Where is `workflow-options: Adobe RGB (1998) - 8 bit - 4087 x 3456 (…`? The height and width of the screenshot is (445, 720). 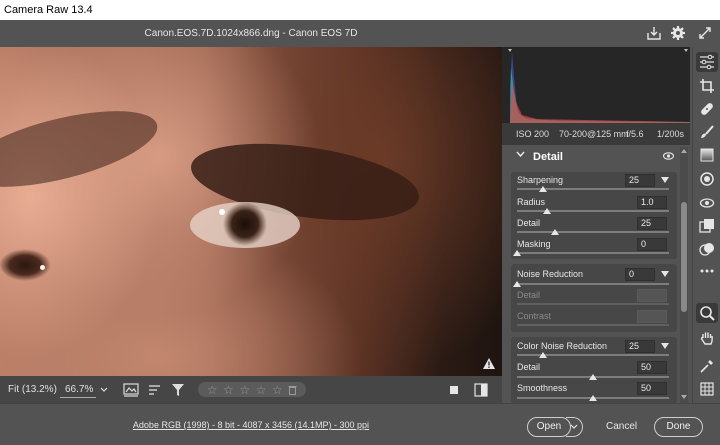 workflow-options: Adobe RGB (1998) - 8 bit - 4087 x 3456 (… is located at coordinates (251, 425).